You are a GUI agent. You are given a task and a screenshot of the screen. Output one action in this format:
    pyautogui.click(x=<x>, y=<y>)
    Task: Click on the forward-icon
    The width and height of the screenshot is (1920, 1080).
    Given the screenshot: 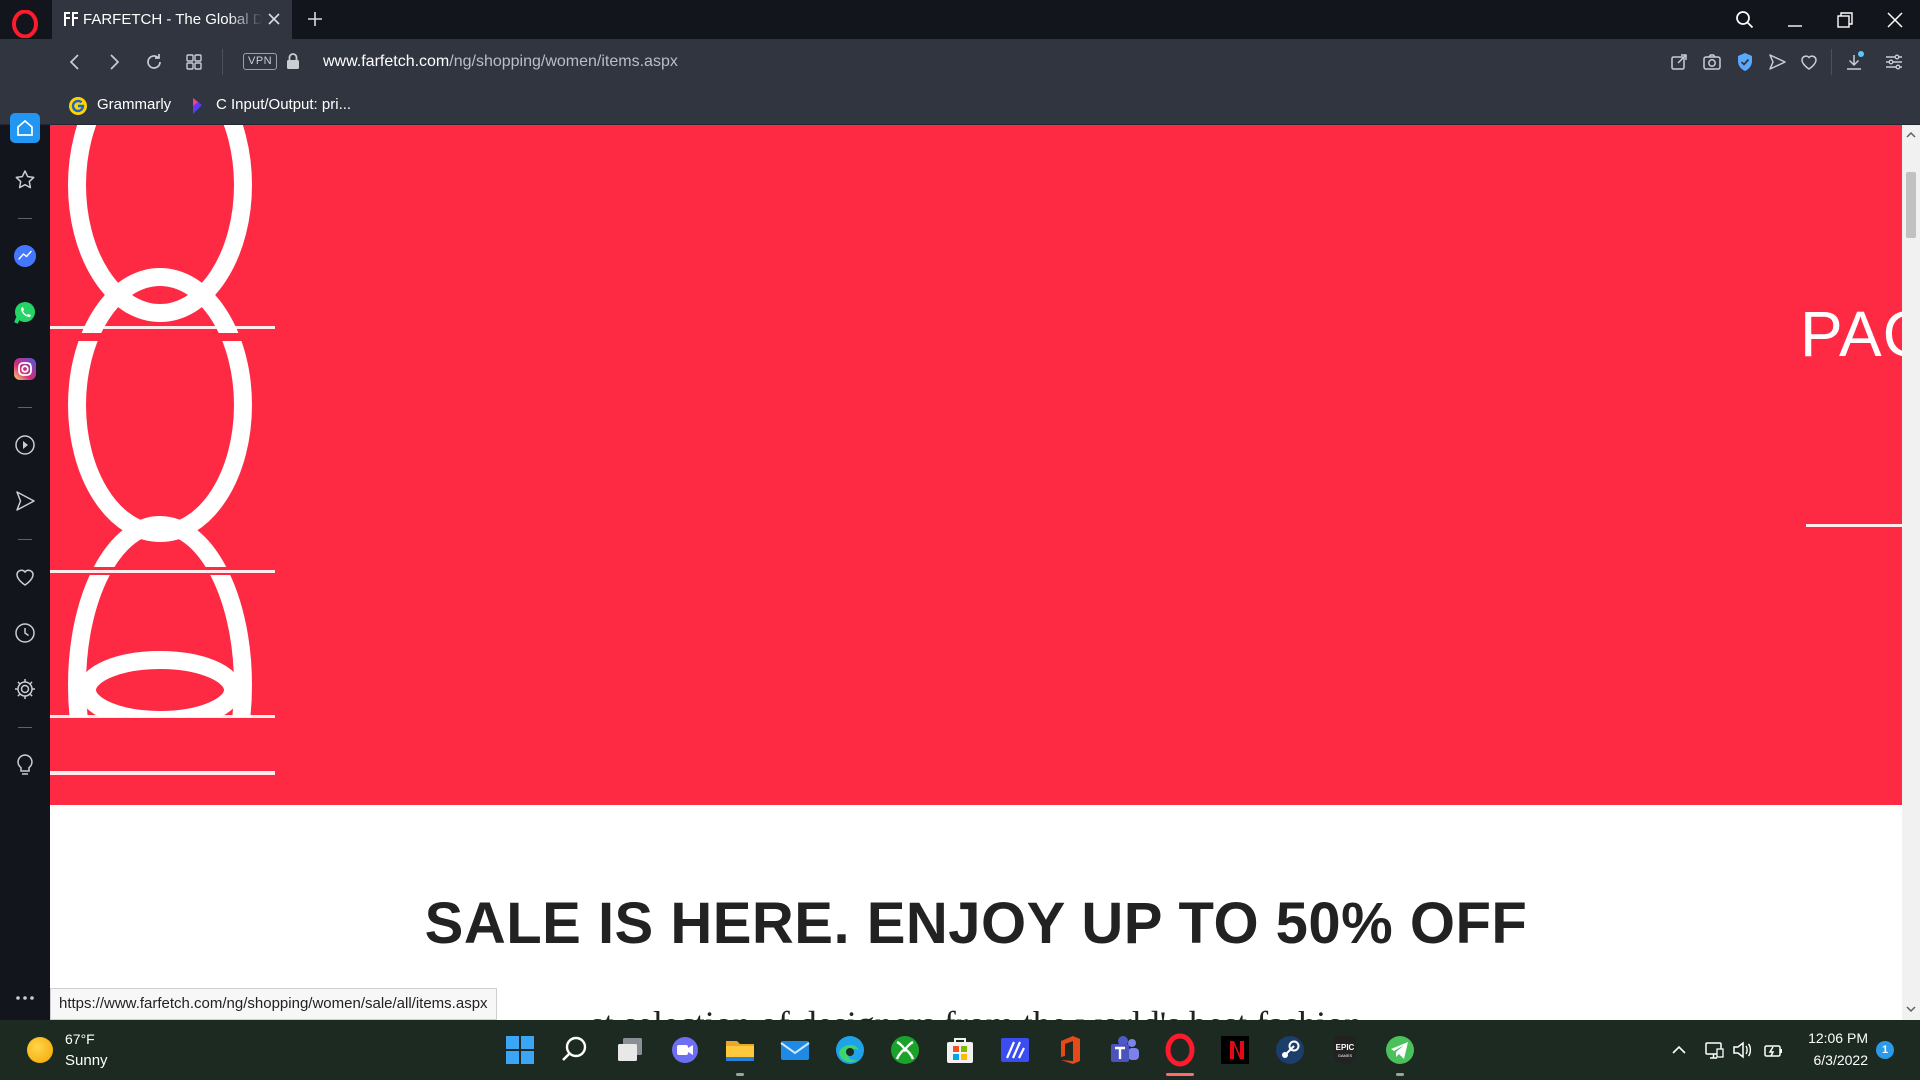 What is the action you would take?
    pyautogui.click(x=114, y=62)
    